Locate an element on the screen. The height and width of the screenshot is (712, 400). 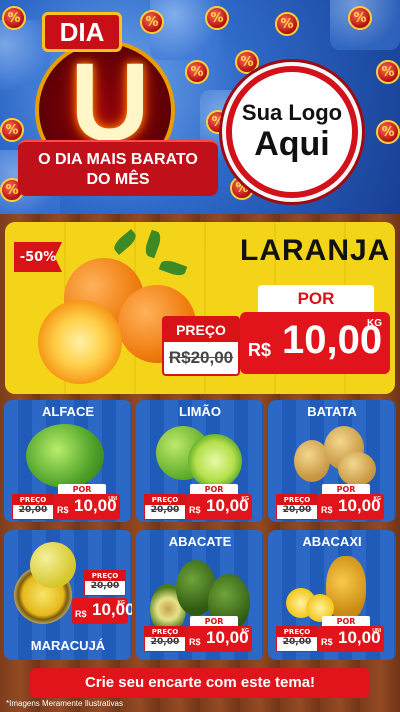
ribbon-line-1: O DIA MAIS BARATO is located at coordinates (118, 159).